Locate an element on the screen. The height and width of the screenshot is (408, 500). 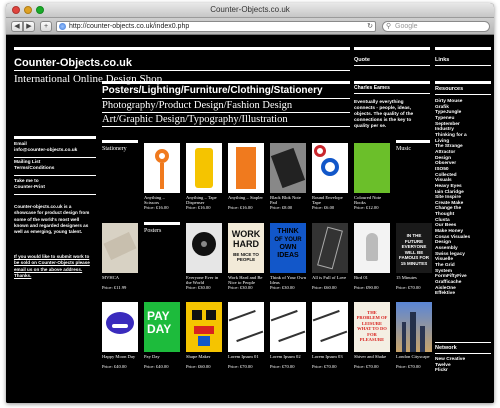
product-tile: Bird 01 Price: £90.00 is located at coordinates (372, 257).